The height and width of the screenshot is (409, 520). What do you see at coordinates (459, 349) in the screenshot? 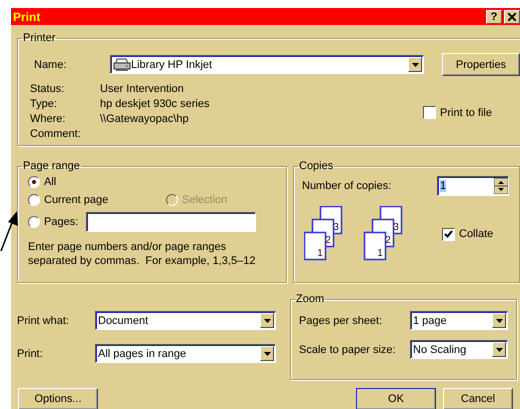
I see `scale-dropdown: No Scaling` at bounding box center [459, 349].